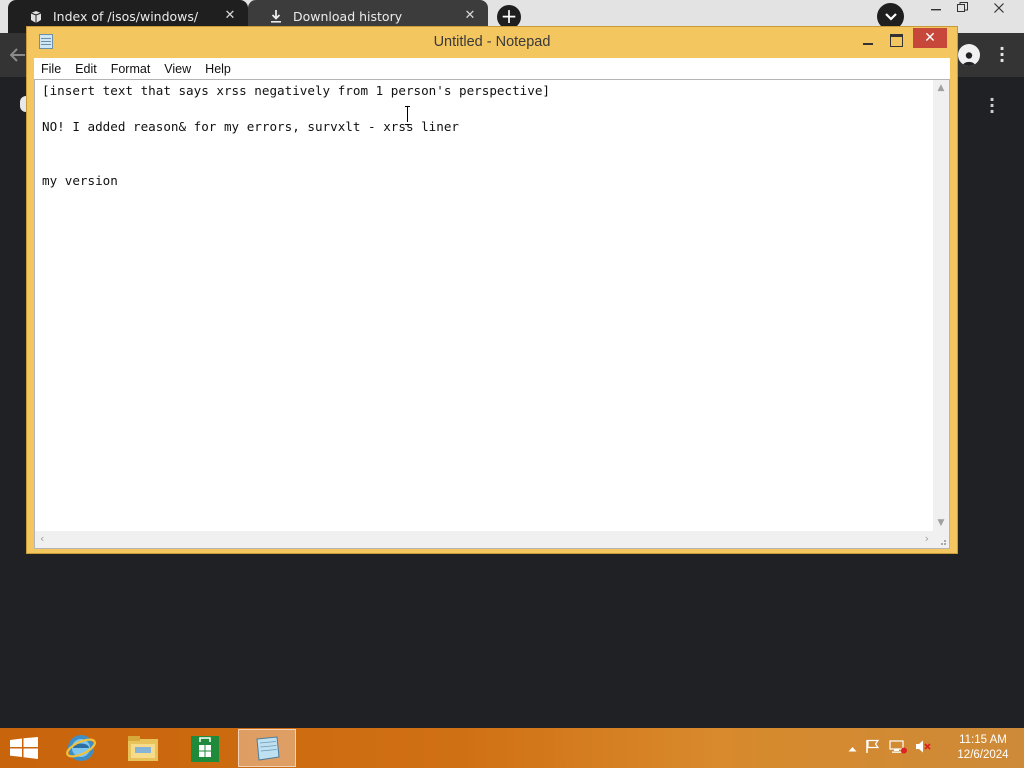 The width and height of the screenshot is (1024, 768). I want to click on taskbar-app-ie, so click(81, 748).